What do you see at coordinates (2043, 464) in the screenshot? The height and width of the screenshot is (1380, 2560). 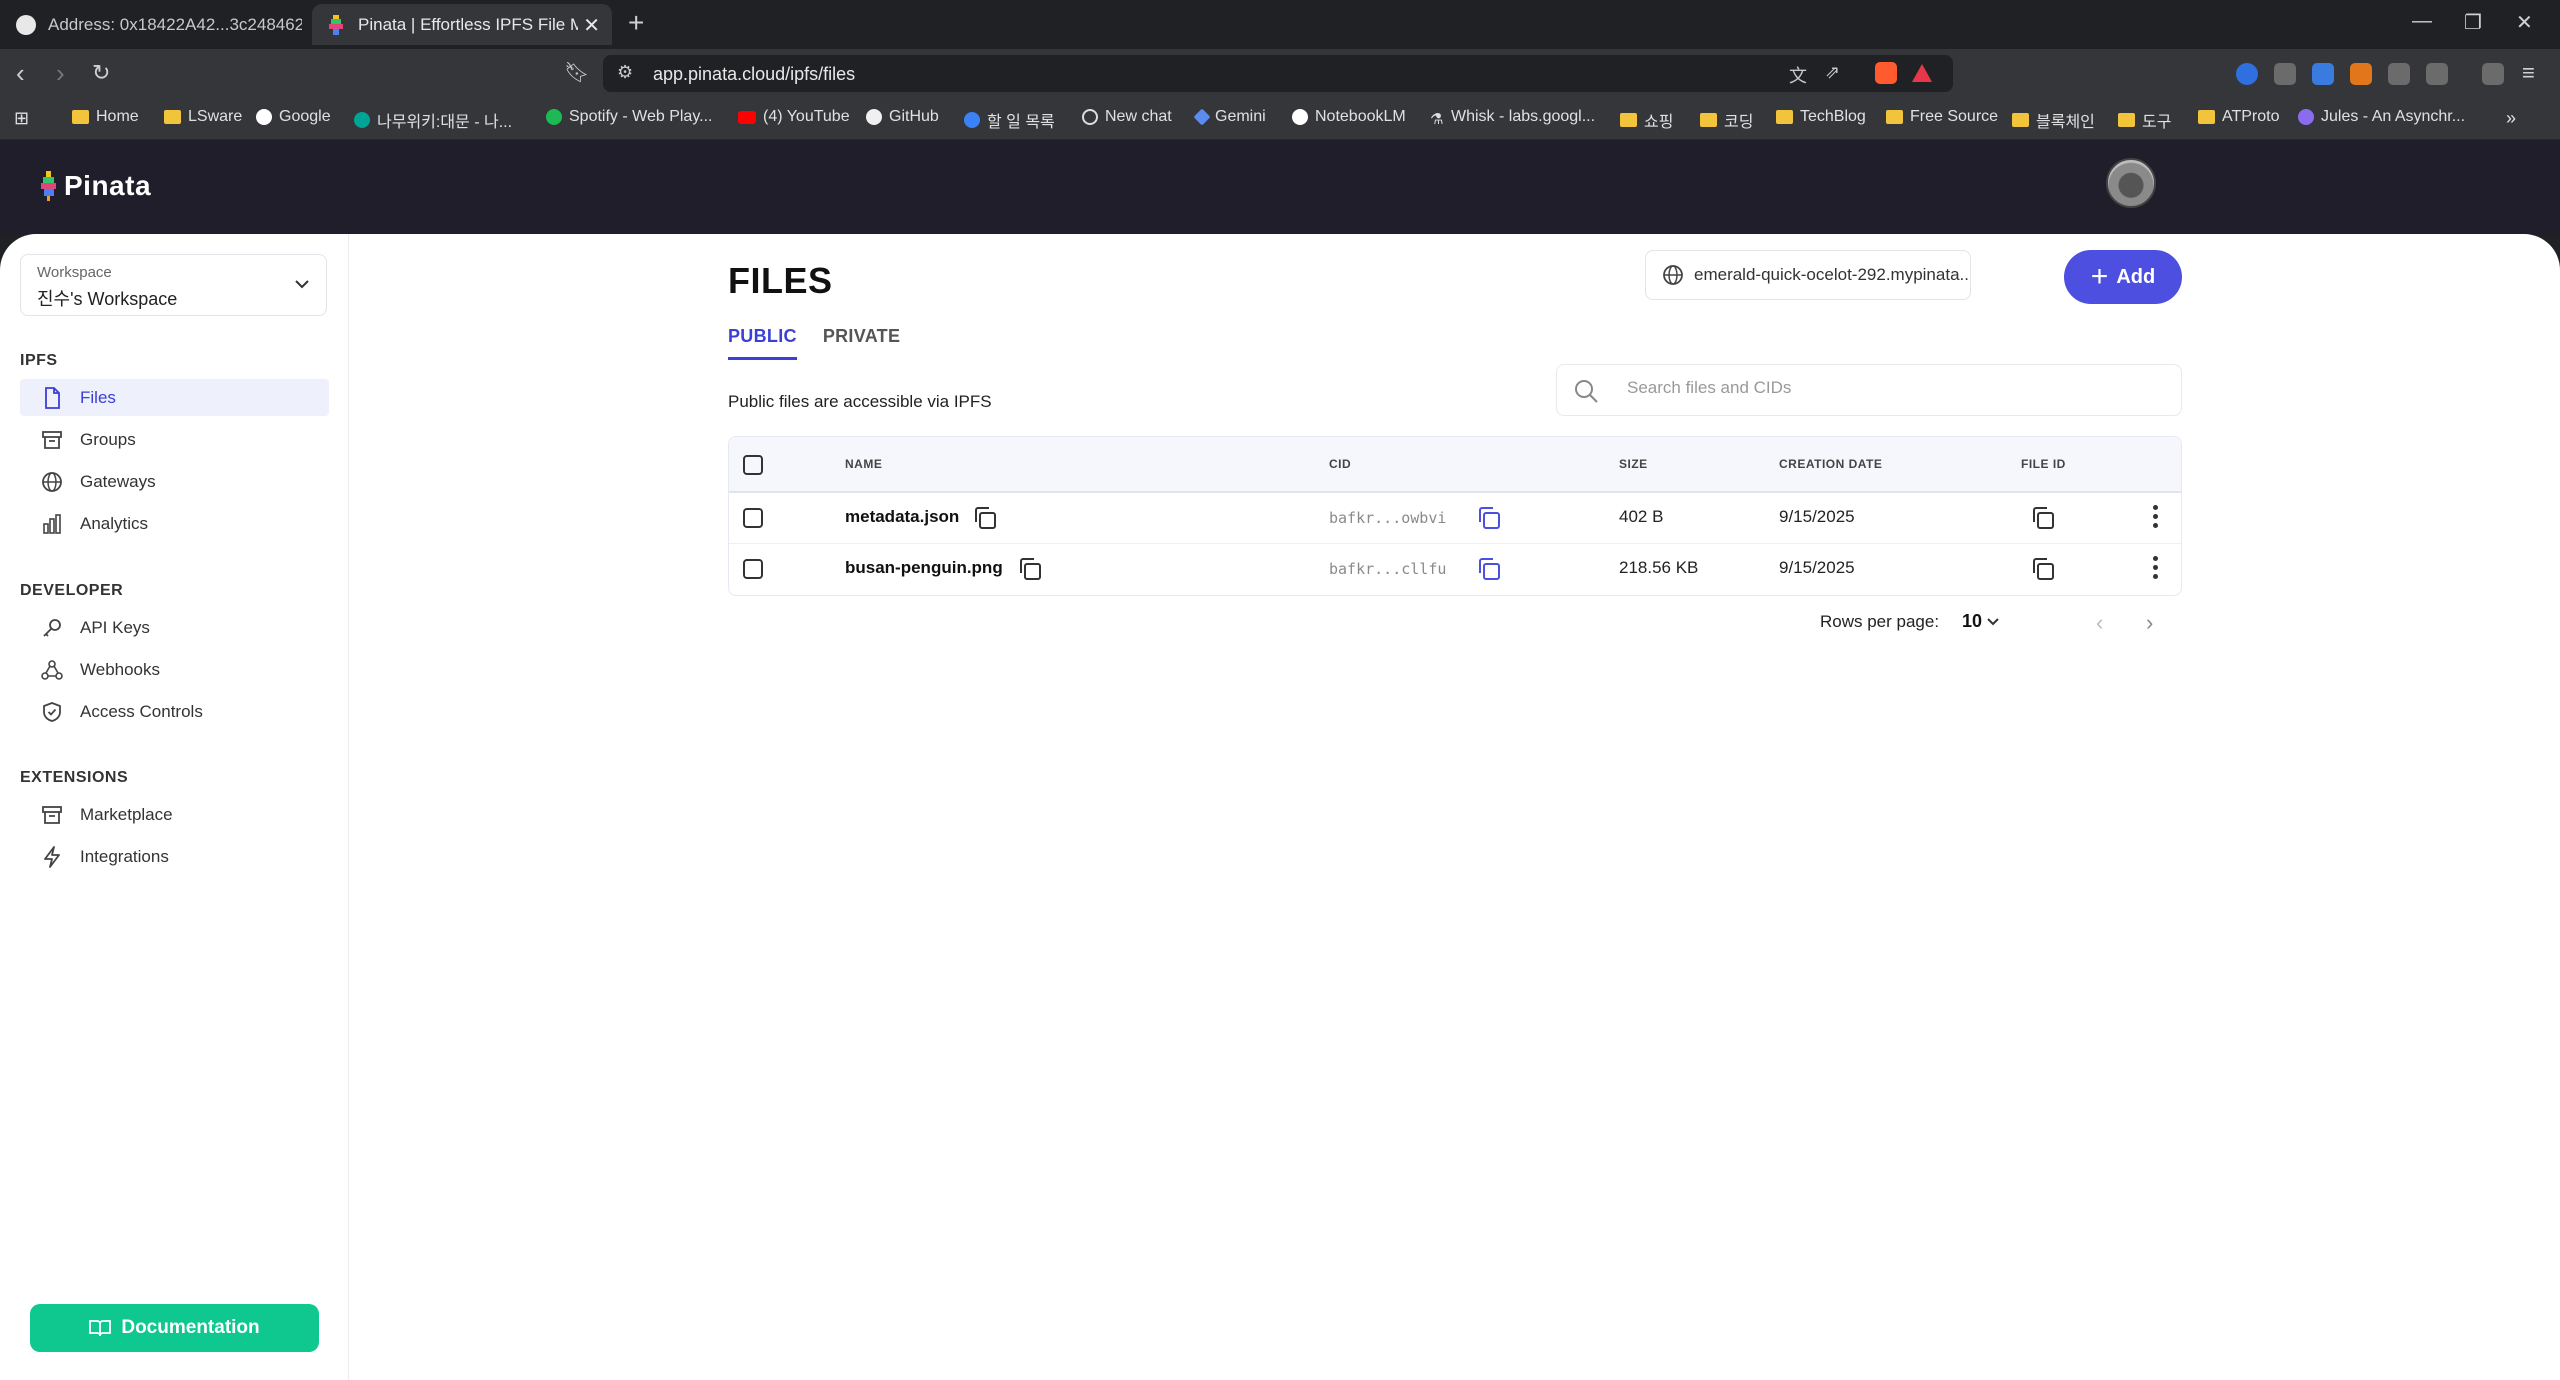 I see `column-header-file-id: FILE ID` at bounding box center [2043, 464].